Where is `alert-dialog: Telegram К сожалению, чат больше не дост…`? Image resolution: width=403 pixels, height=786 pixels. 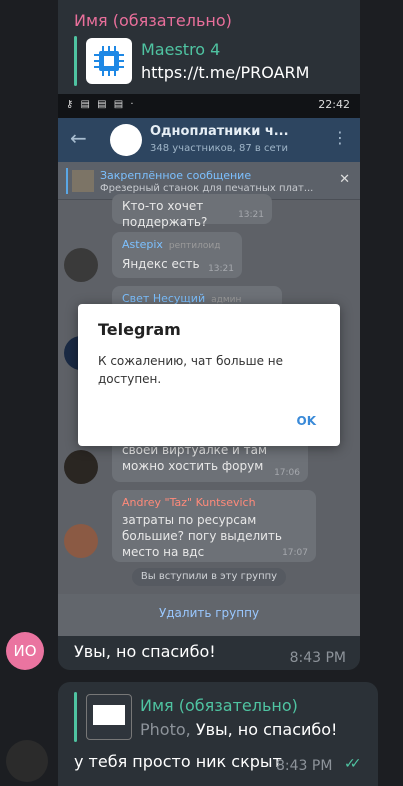
alert-dialog: Telegram К сожалению, чат больше не дост… is located at coordinates (209, 375).